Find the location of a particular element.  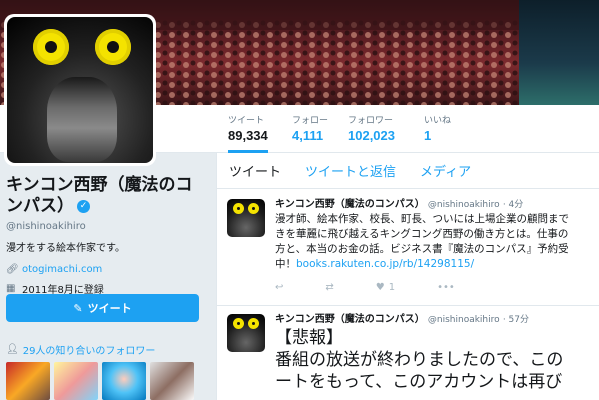

profile-name: キンコン西野（魔法のコンパス） ✓ is located at coordinates (106, 196).